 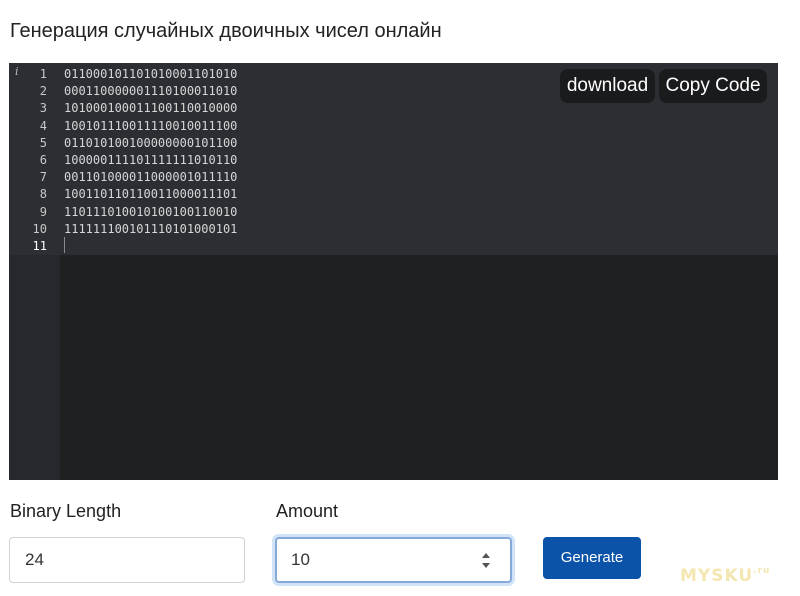 What do you see at coordinates (64, 245) in the screenshot?
I see `text-cursor` at bounding box center [64, 245].